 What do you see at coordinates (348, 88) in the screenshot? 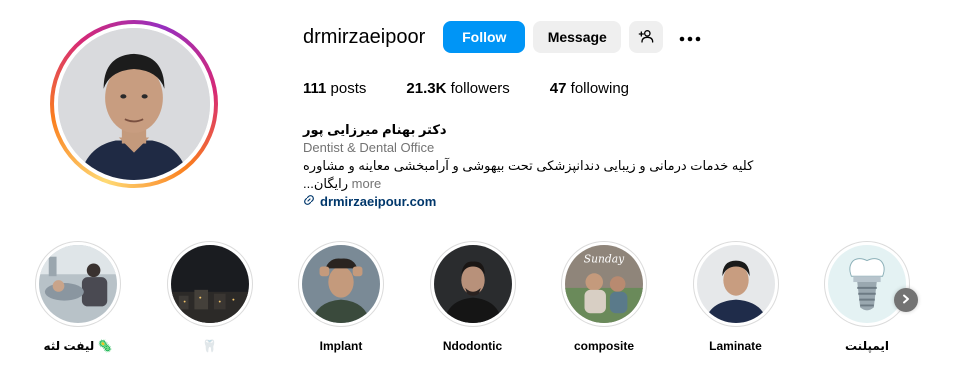
I see `posts-label: posts` at bounding box center [348, 88].